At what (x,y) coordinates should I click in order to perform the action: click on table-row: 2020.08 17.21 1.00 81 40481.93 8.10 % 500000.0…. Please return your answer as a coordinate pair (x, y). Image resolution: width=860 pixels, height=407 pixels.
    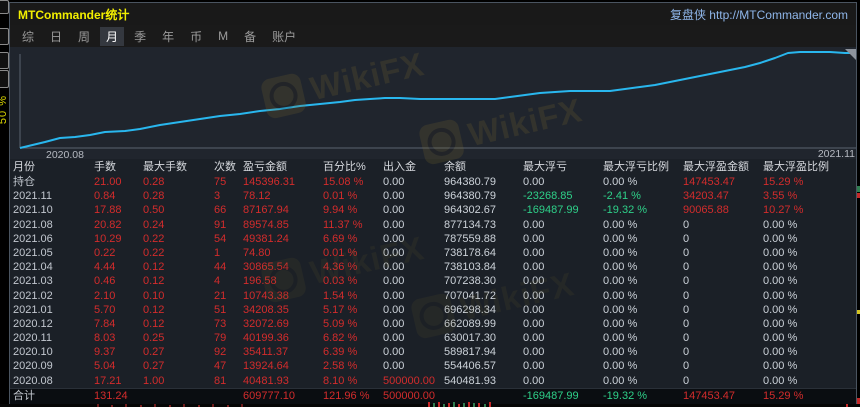
    Looking at the image, I should click on (433, 381).